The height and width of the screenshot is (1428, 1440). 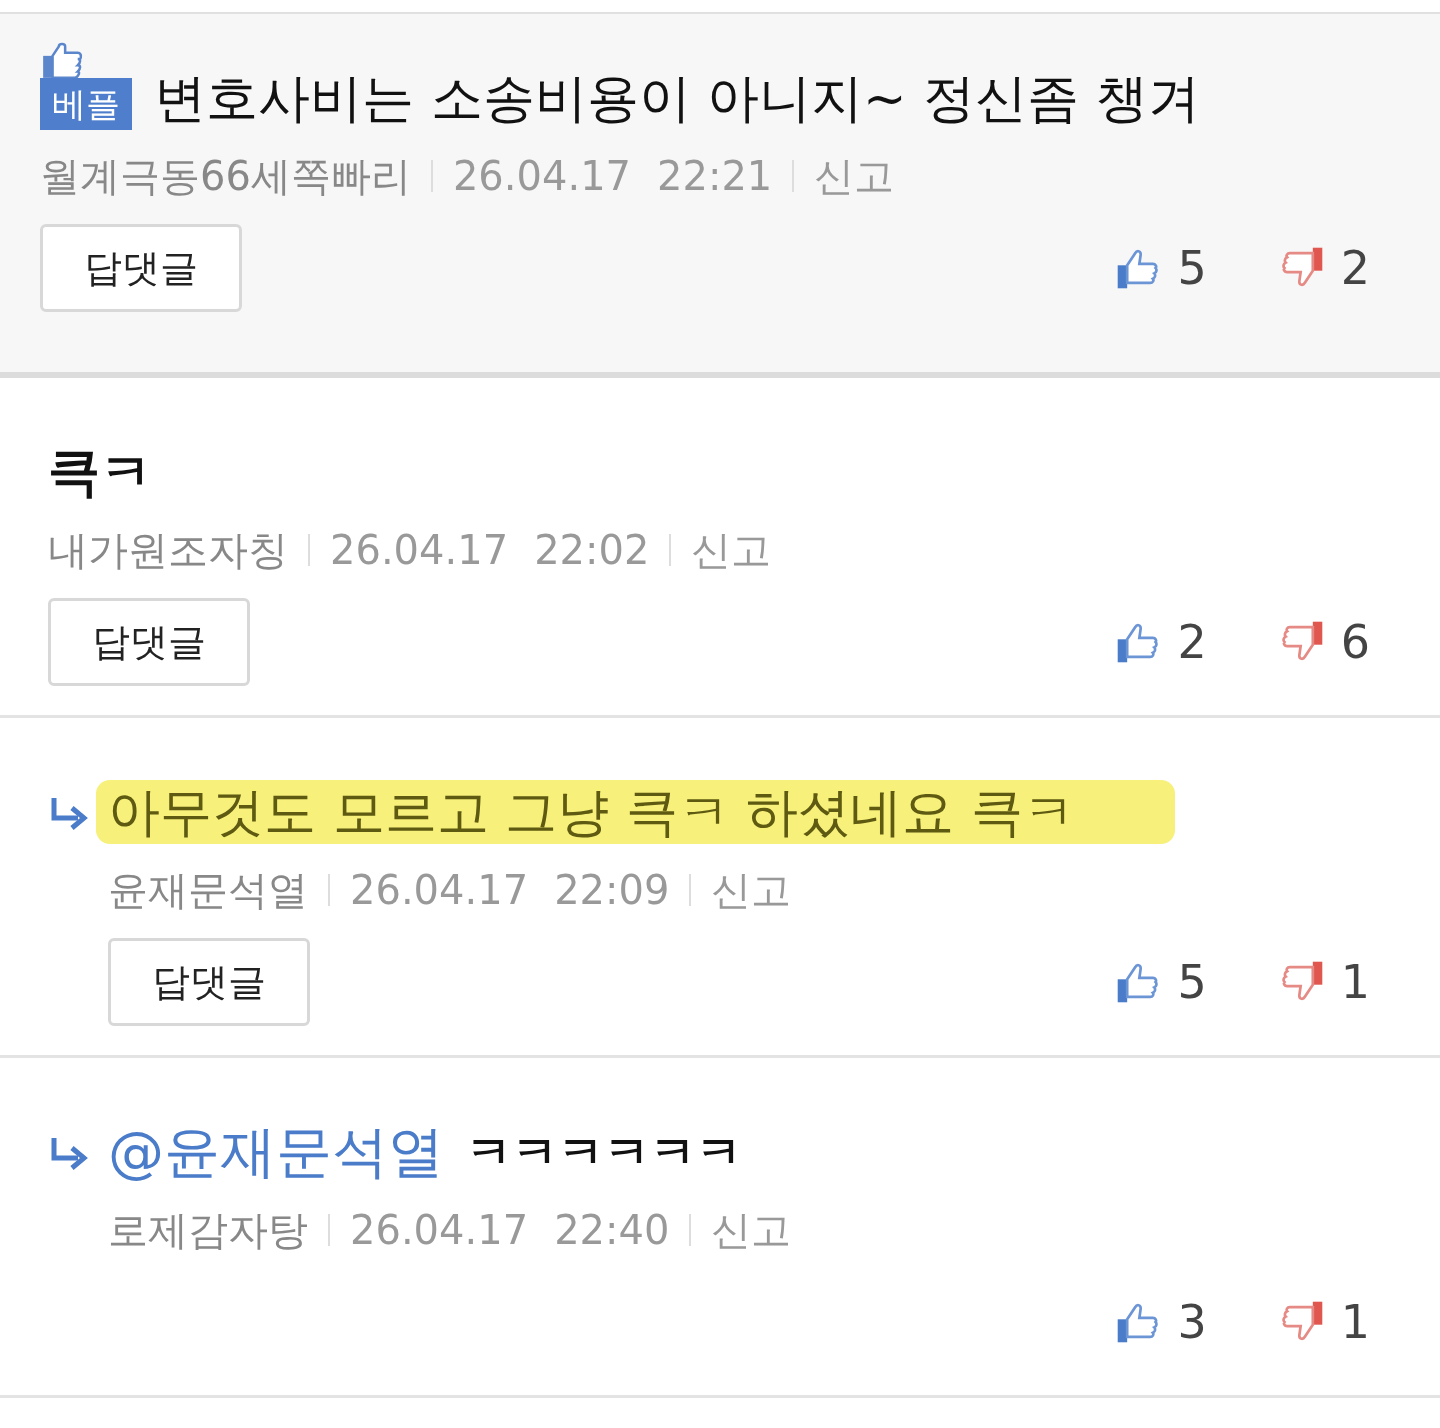 I want to click on author-name: 윤재문석열, so click(x=208, y=890).